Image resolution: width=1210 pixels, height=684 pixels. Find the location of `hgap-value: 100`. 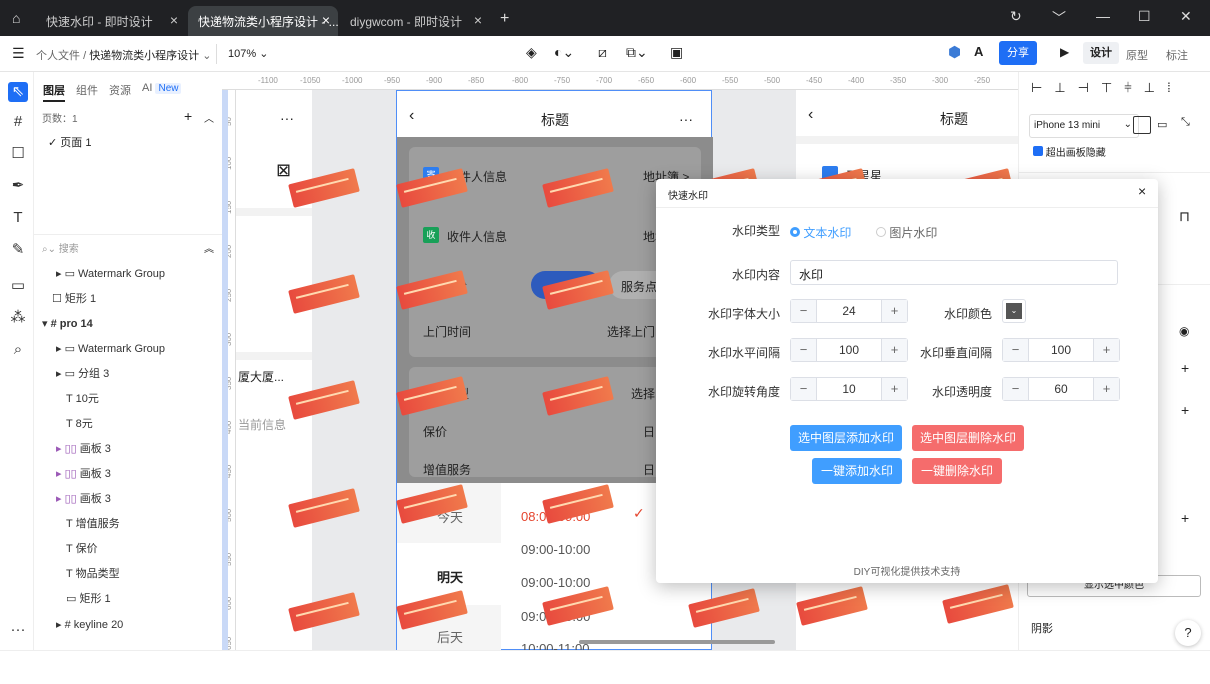

hgap-value: 100 is located at coordinates (849, 350).